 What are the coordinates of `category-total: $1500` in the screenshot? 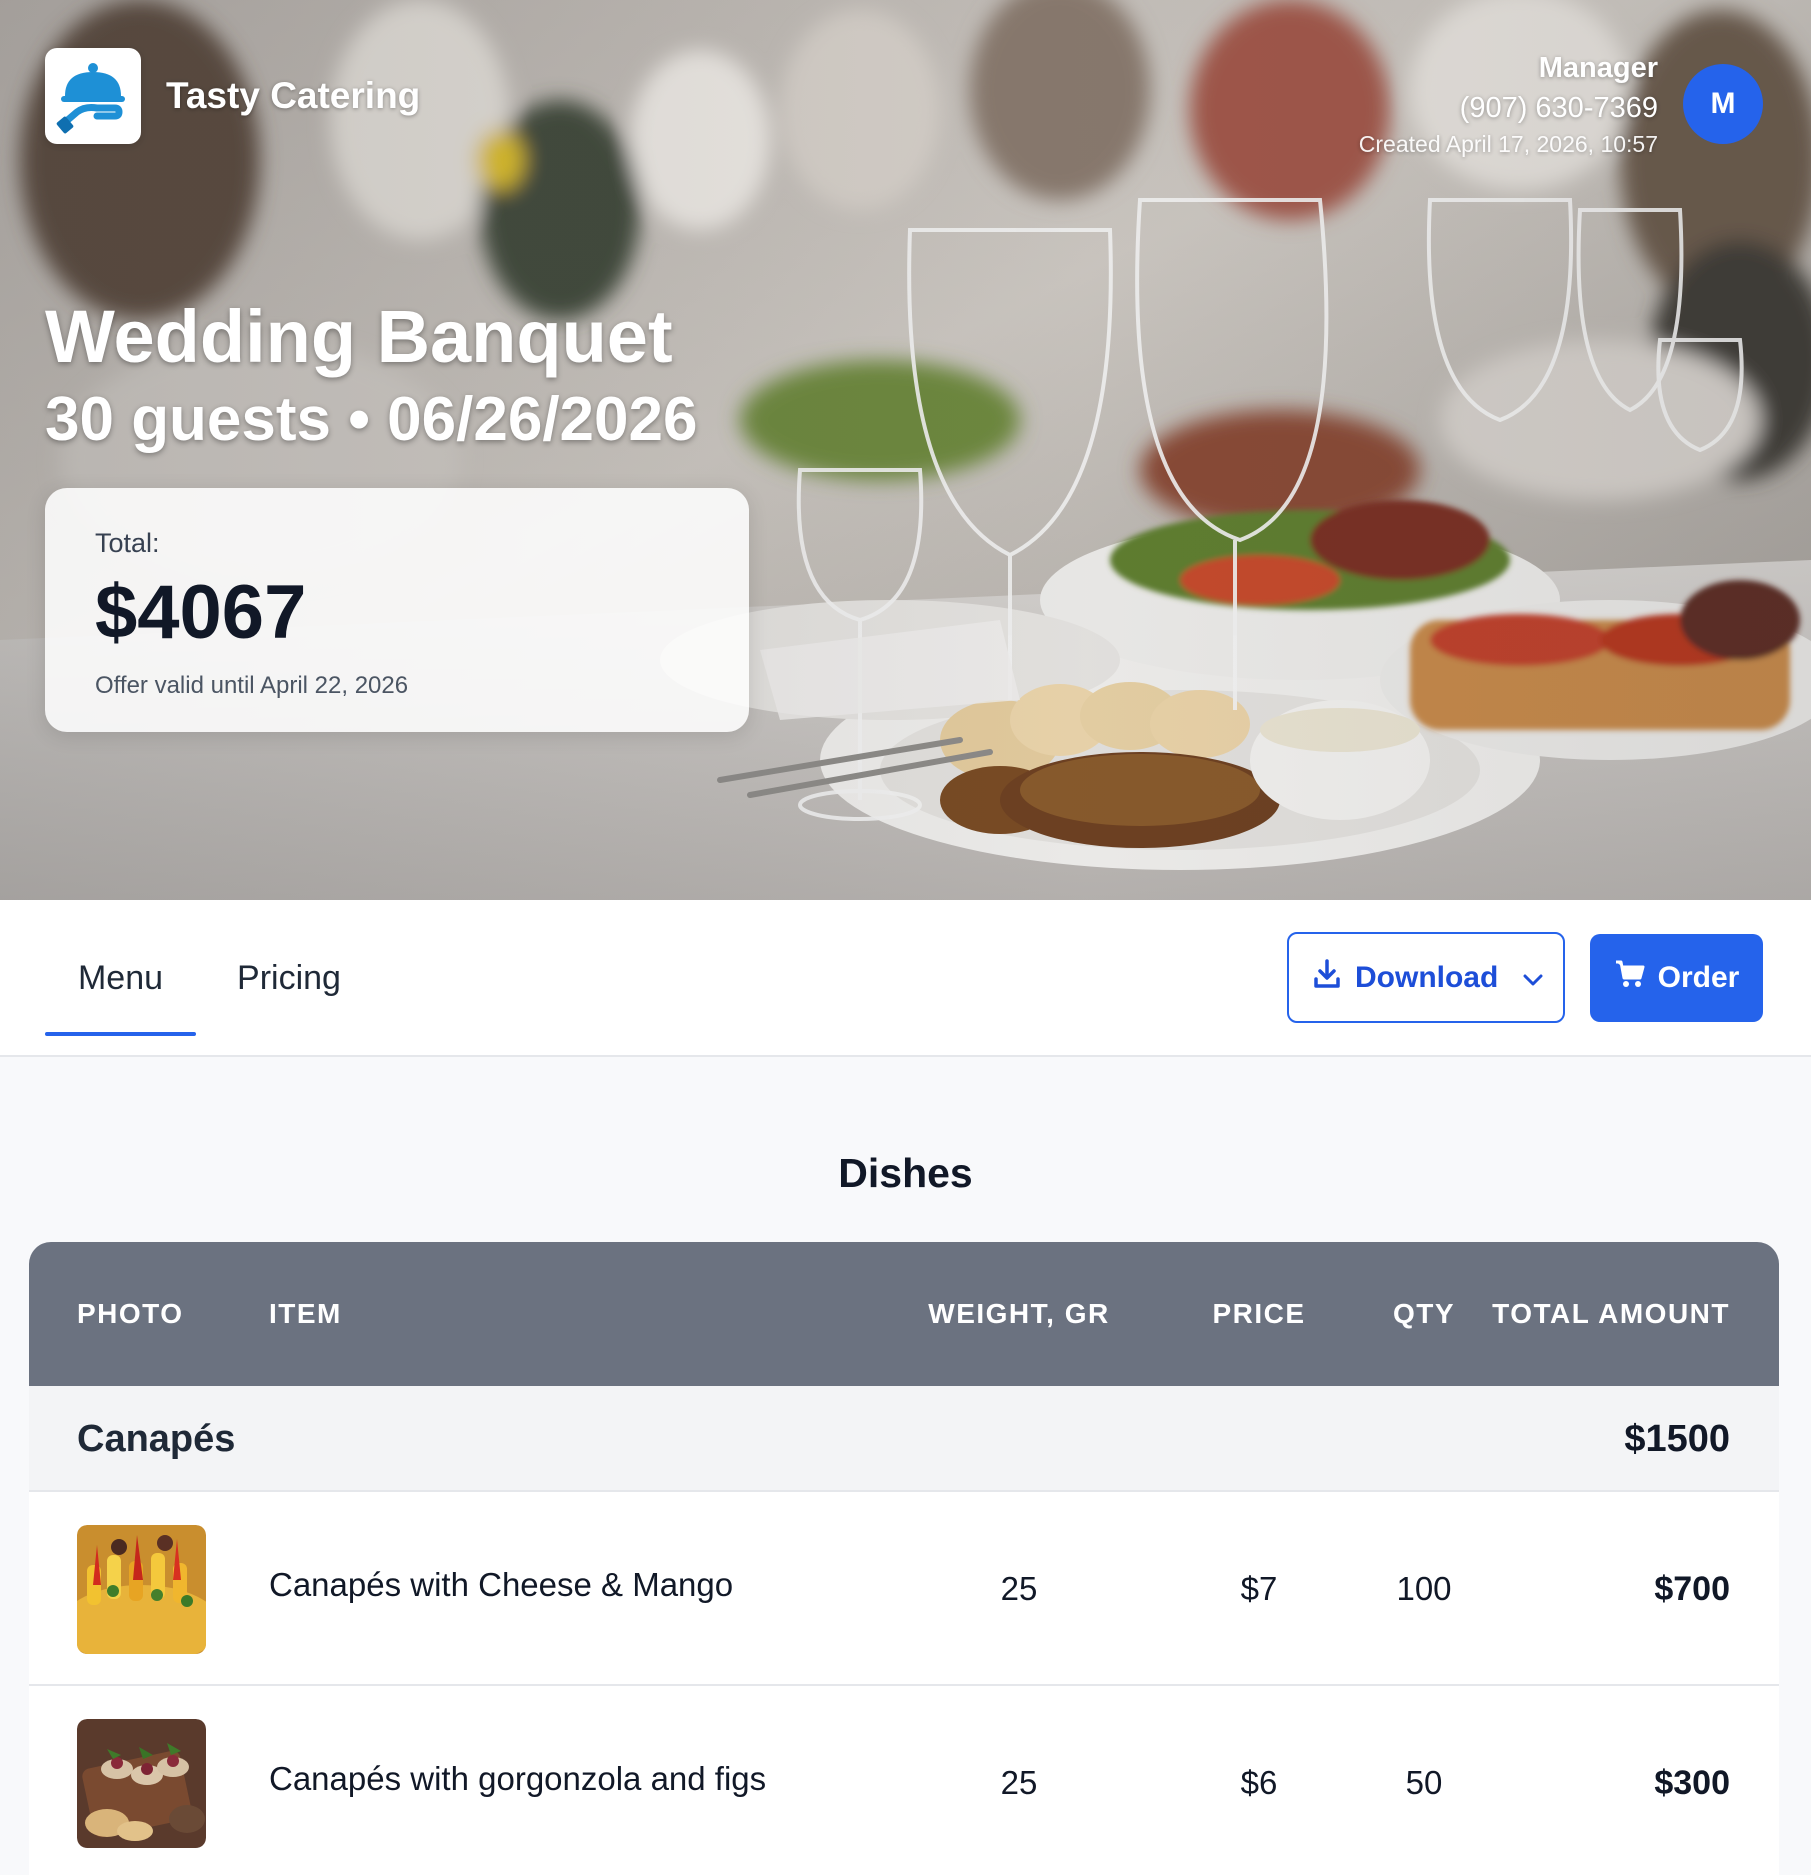 It's located at (1677, 1438).